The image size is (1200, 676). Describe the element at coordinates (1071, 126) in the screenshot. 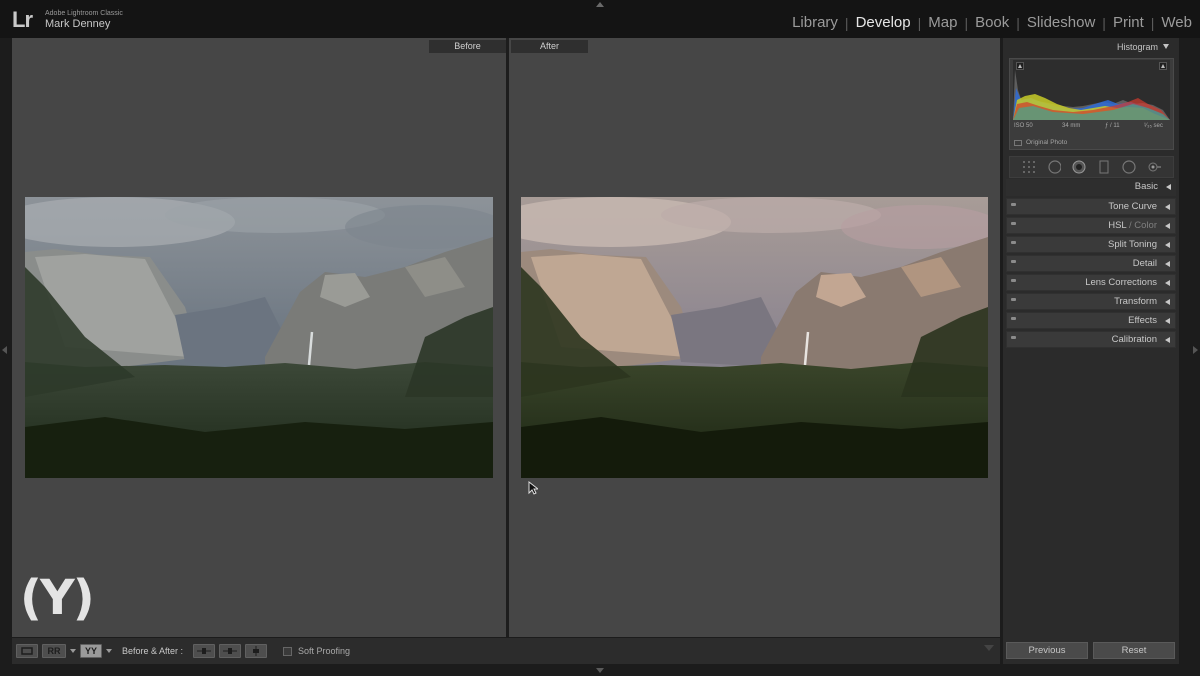

I see `focal-length-value: 34 mm` at that location.